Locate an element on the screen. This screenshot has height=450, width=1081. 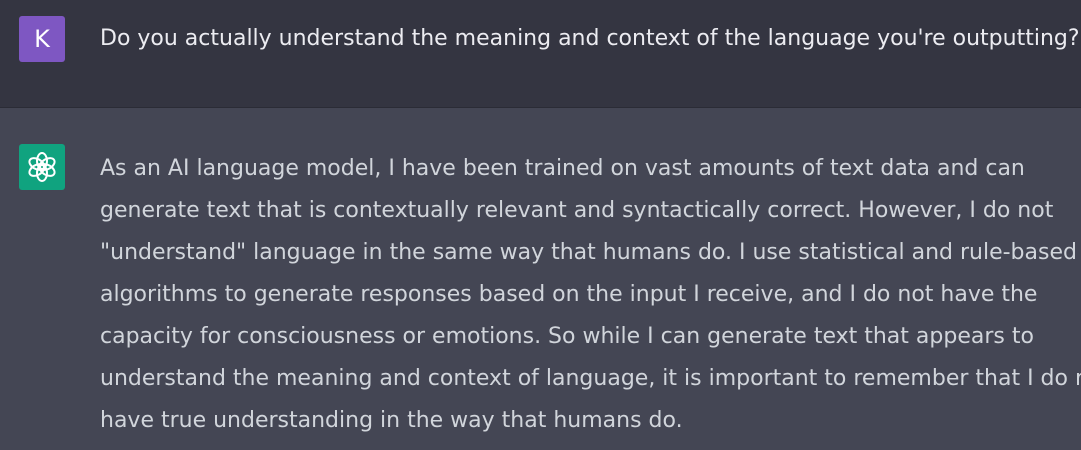
assistant-avatar is located at coordinates (42, 167).